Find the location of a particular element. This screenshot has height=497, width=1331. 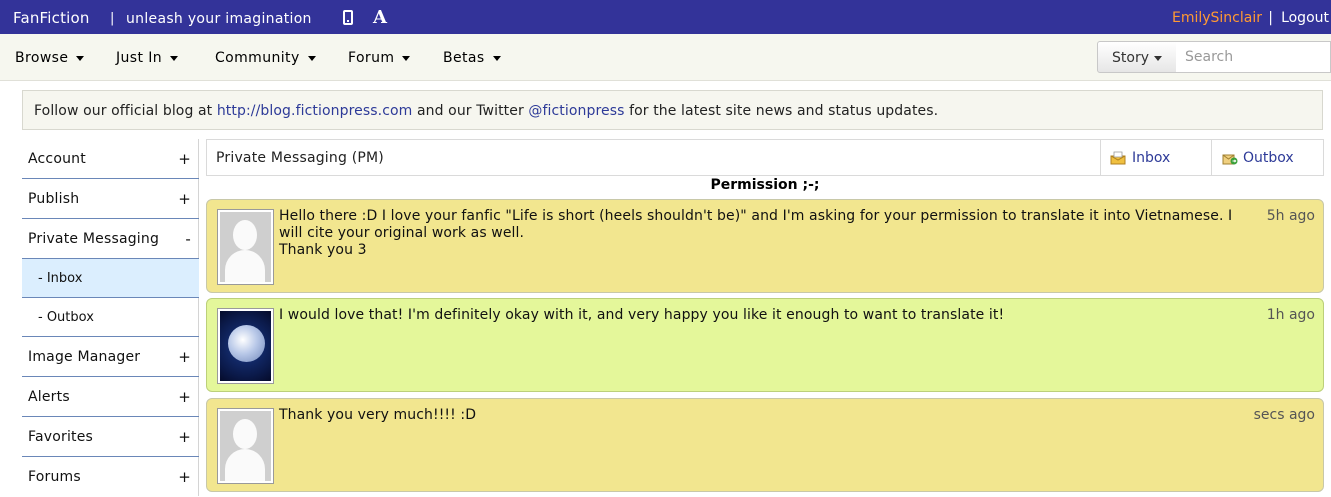

nav-betas-label: Betas is located at coordinates (464, 58).